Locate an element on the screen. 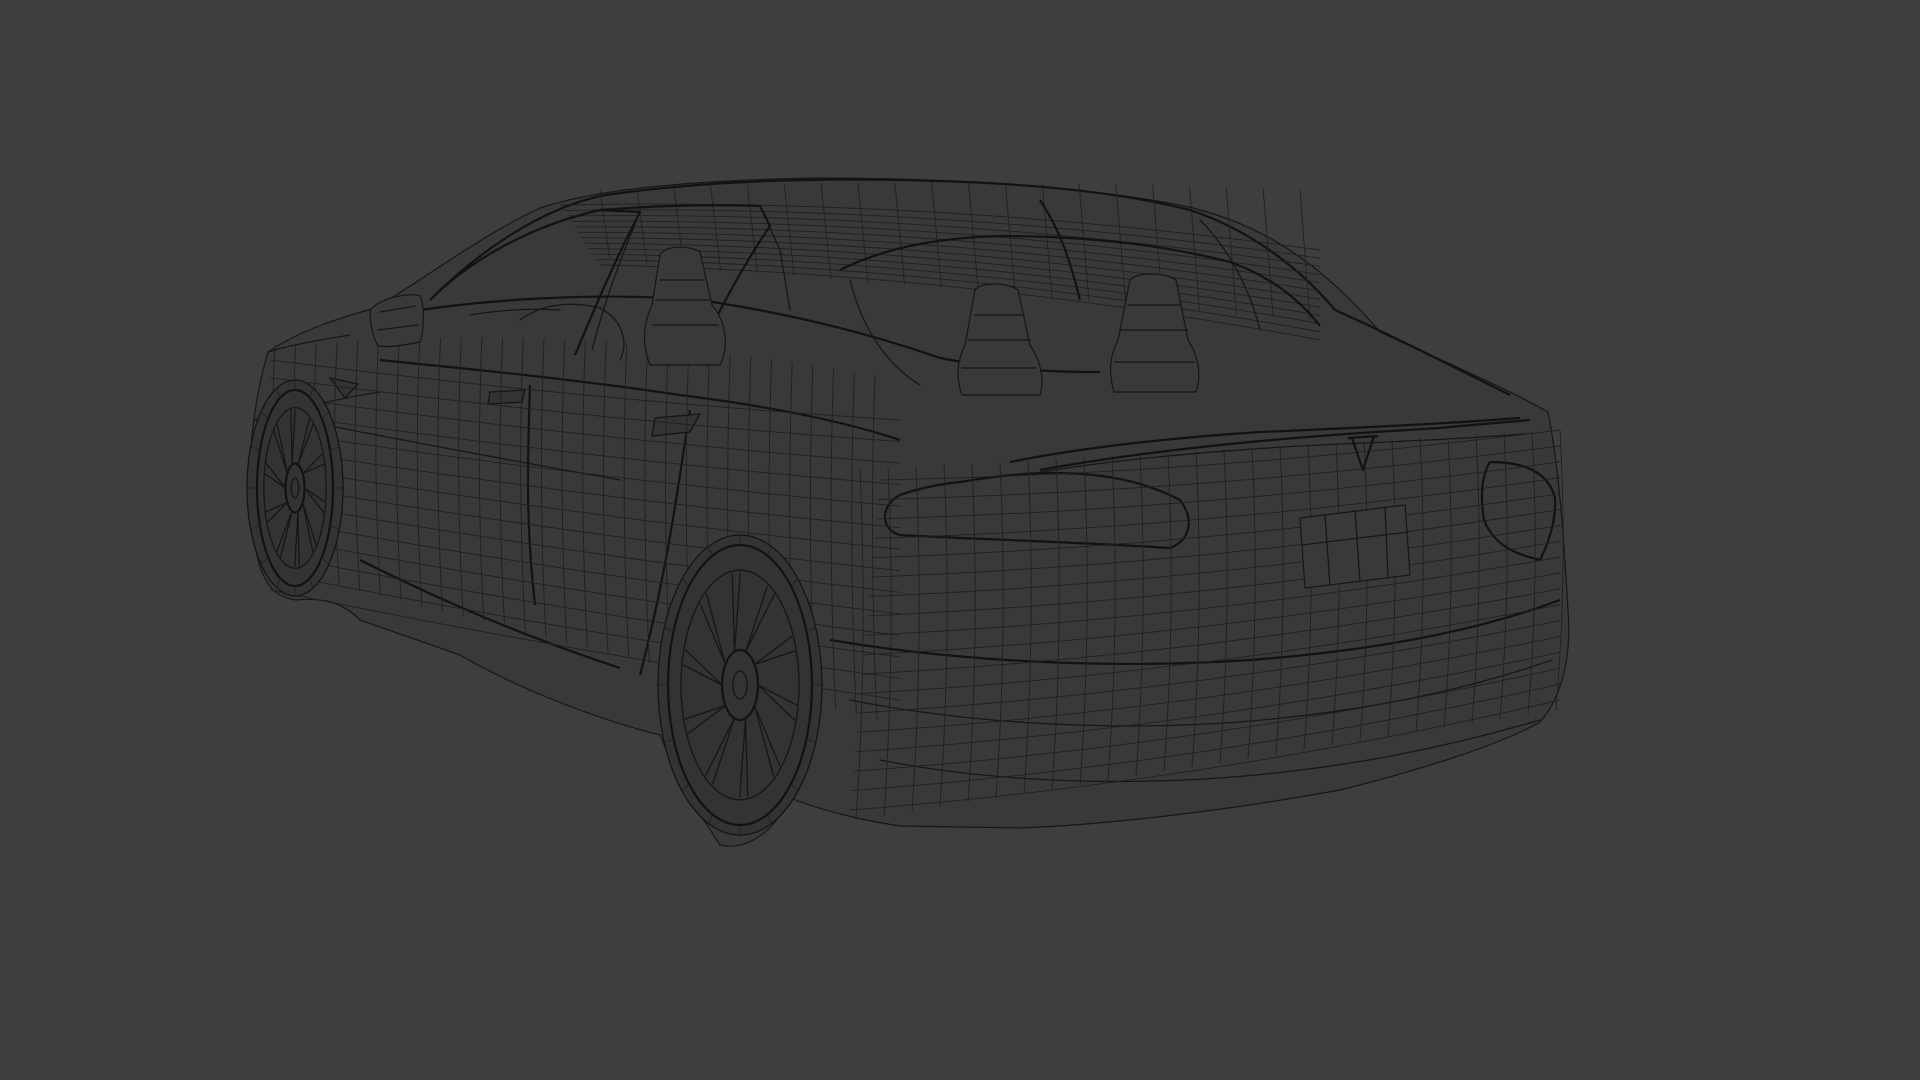  license-plate is located at coordinates (1355, 546).